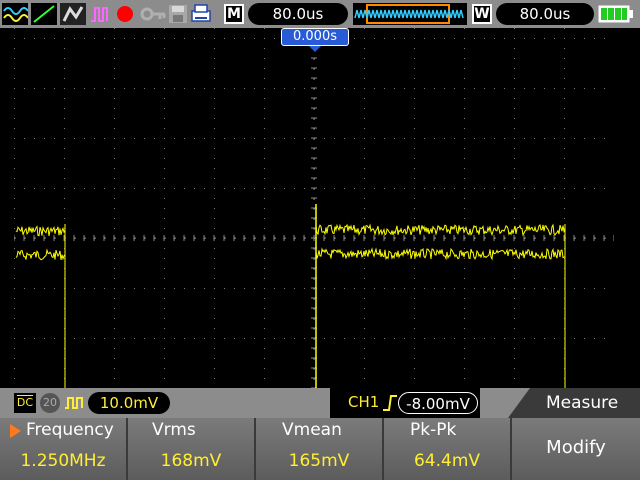 Image resolution: width=640 pixels, height=480 pixels. Describe the element at coordinates (363, 402) in the screenshot. I see `trigger-source-label: CH1` at that location.